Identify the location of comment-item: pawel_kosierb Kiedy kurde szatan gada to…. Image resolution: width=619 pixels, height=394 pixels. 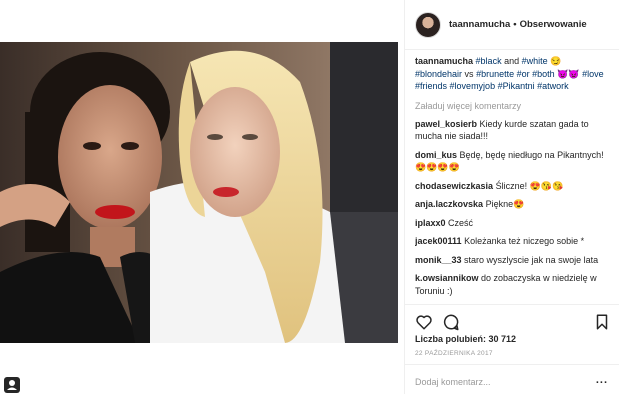
(510, 130).